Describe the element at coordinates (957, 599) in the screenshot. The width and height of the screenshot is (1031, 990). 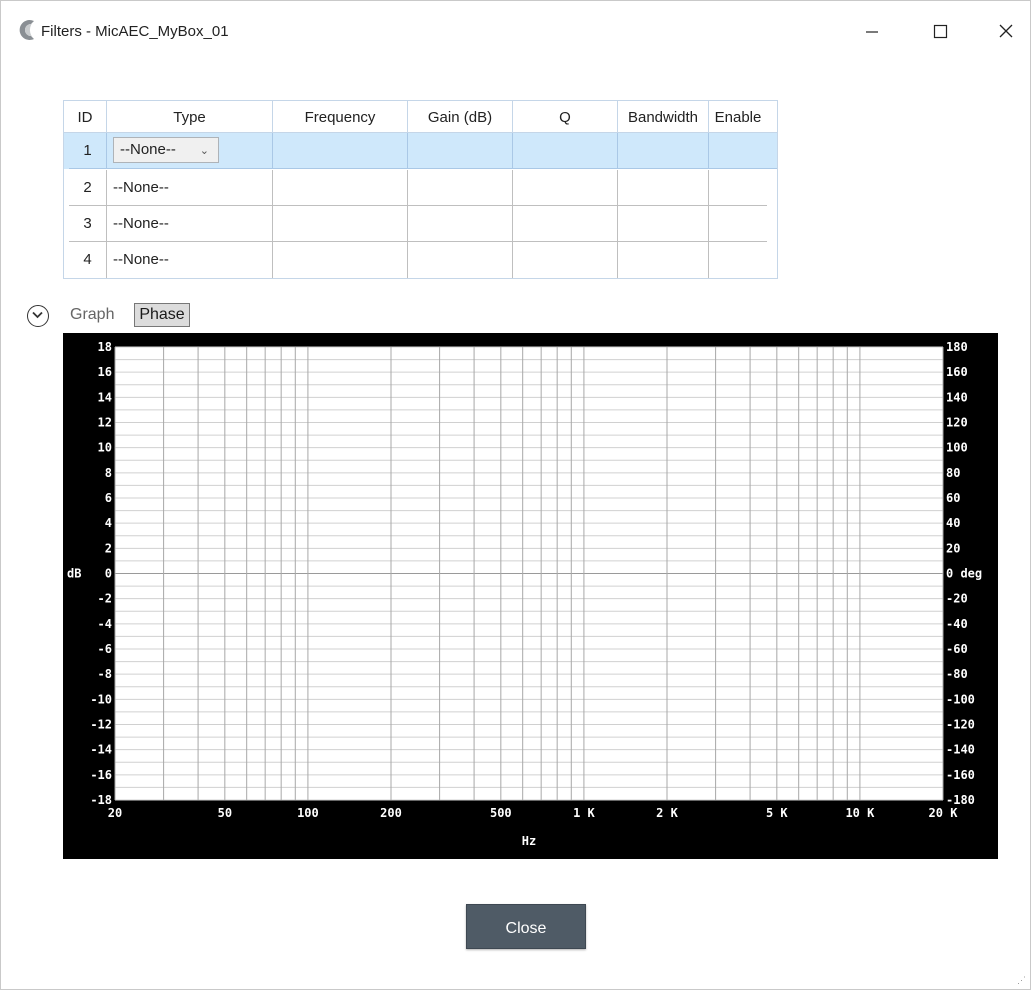
I see `y2-tick-label: -20` at that location.